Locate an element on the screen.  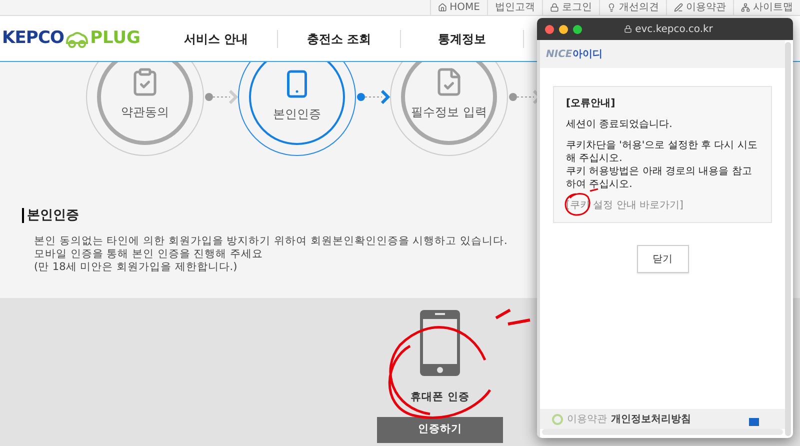
step-label: 본인인증 is located at coordinates (297, 114).